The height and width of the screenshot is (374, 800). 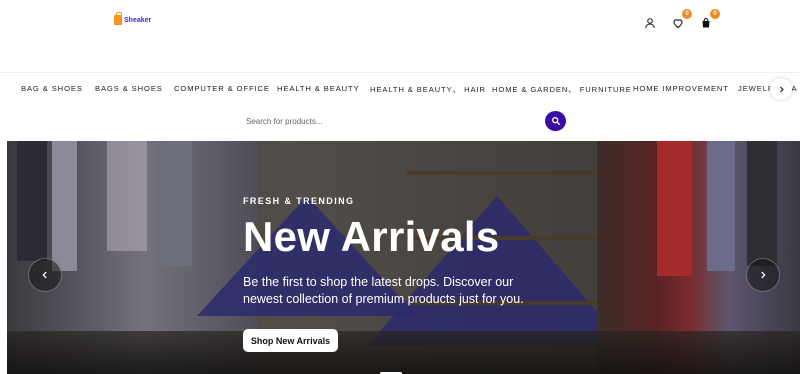 I want to click on category-item: HEALTH & BEAUTY, so click(x=318, y=88).